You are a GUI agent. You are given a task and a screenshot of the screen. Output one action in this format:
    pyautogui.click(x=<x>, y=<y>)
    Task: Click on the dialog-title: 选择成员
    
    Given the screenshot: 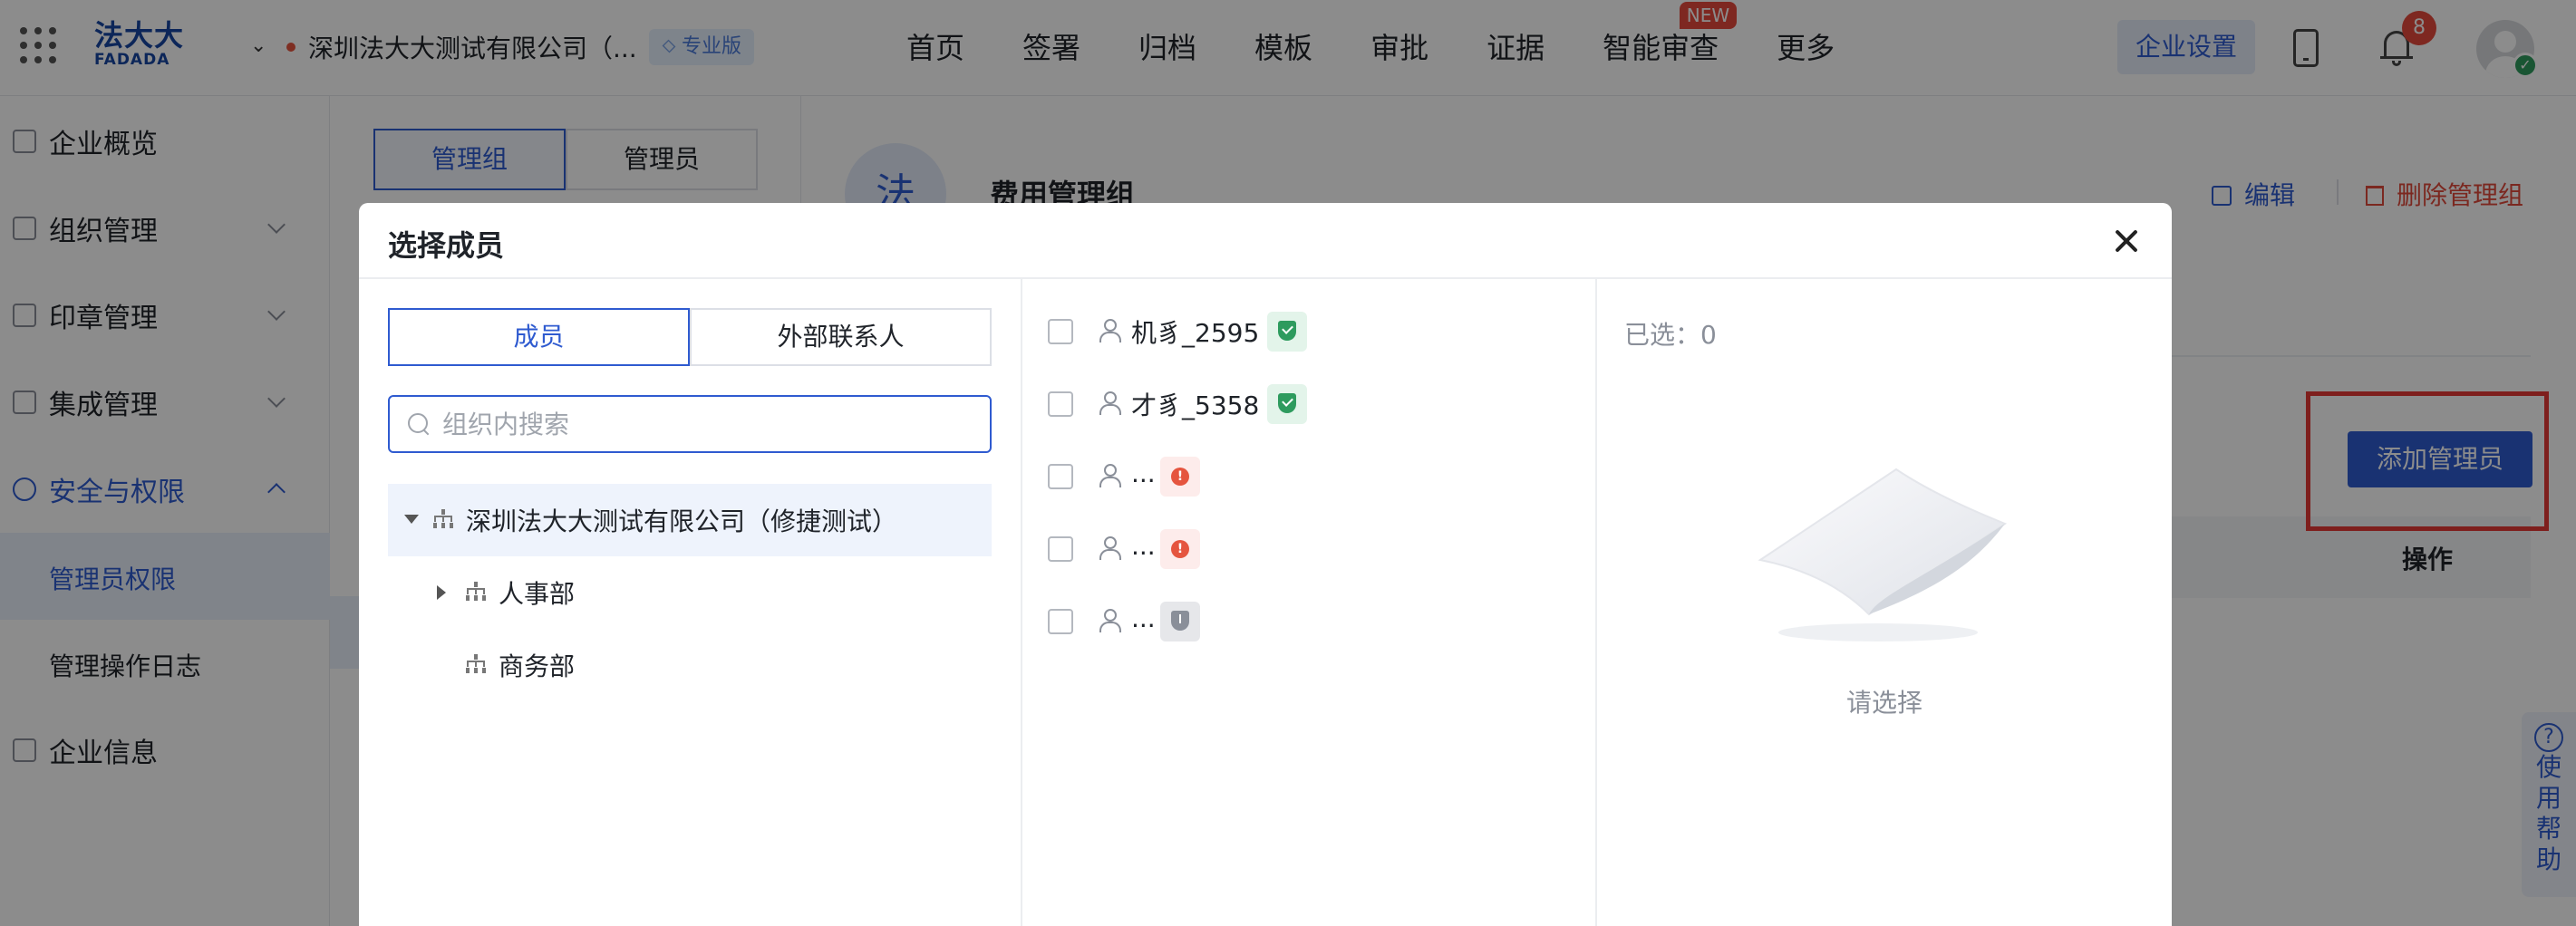 What is the action you would take?
    pyautogui.click(x=446, y=245)
    